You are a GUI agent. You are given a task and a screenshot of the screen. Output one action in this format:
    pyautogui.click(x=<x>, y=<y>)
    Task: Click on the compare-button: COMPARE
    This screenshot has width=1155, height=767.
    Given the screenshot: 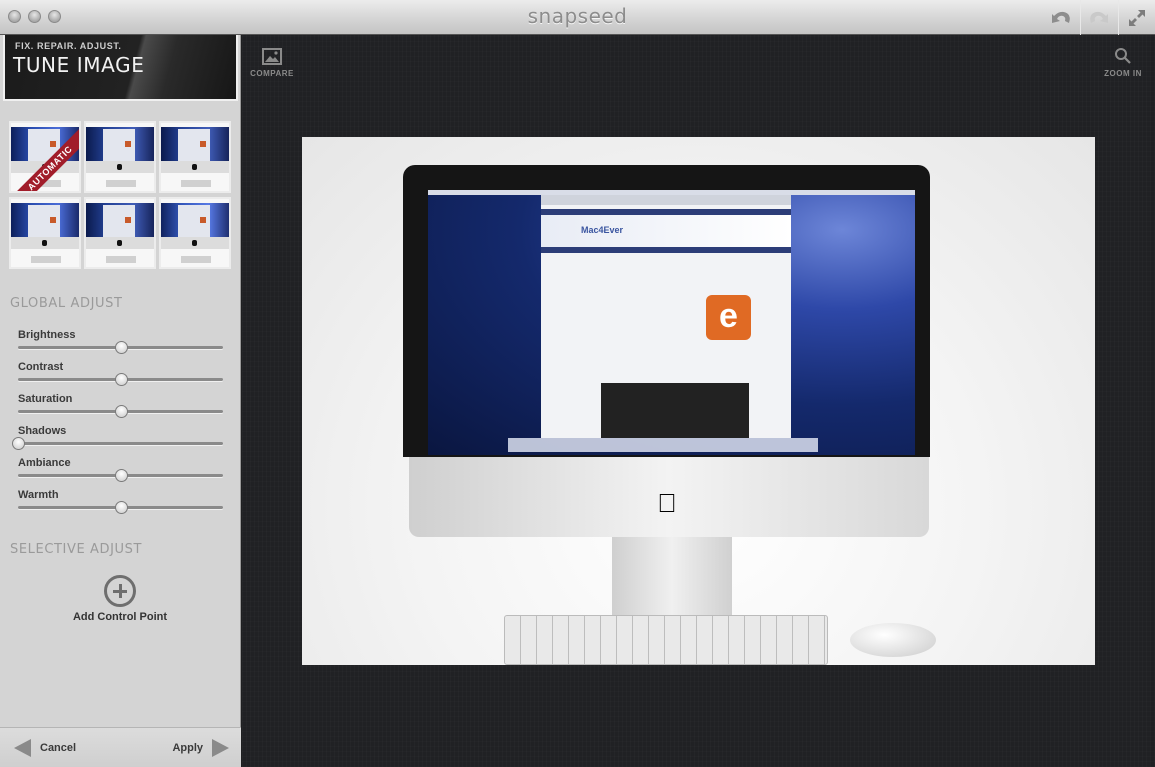 What is the action you would take?
    pyautogui.click(x=272, y=61)
    